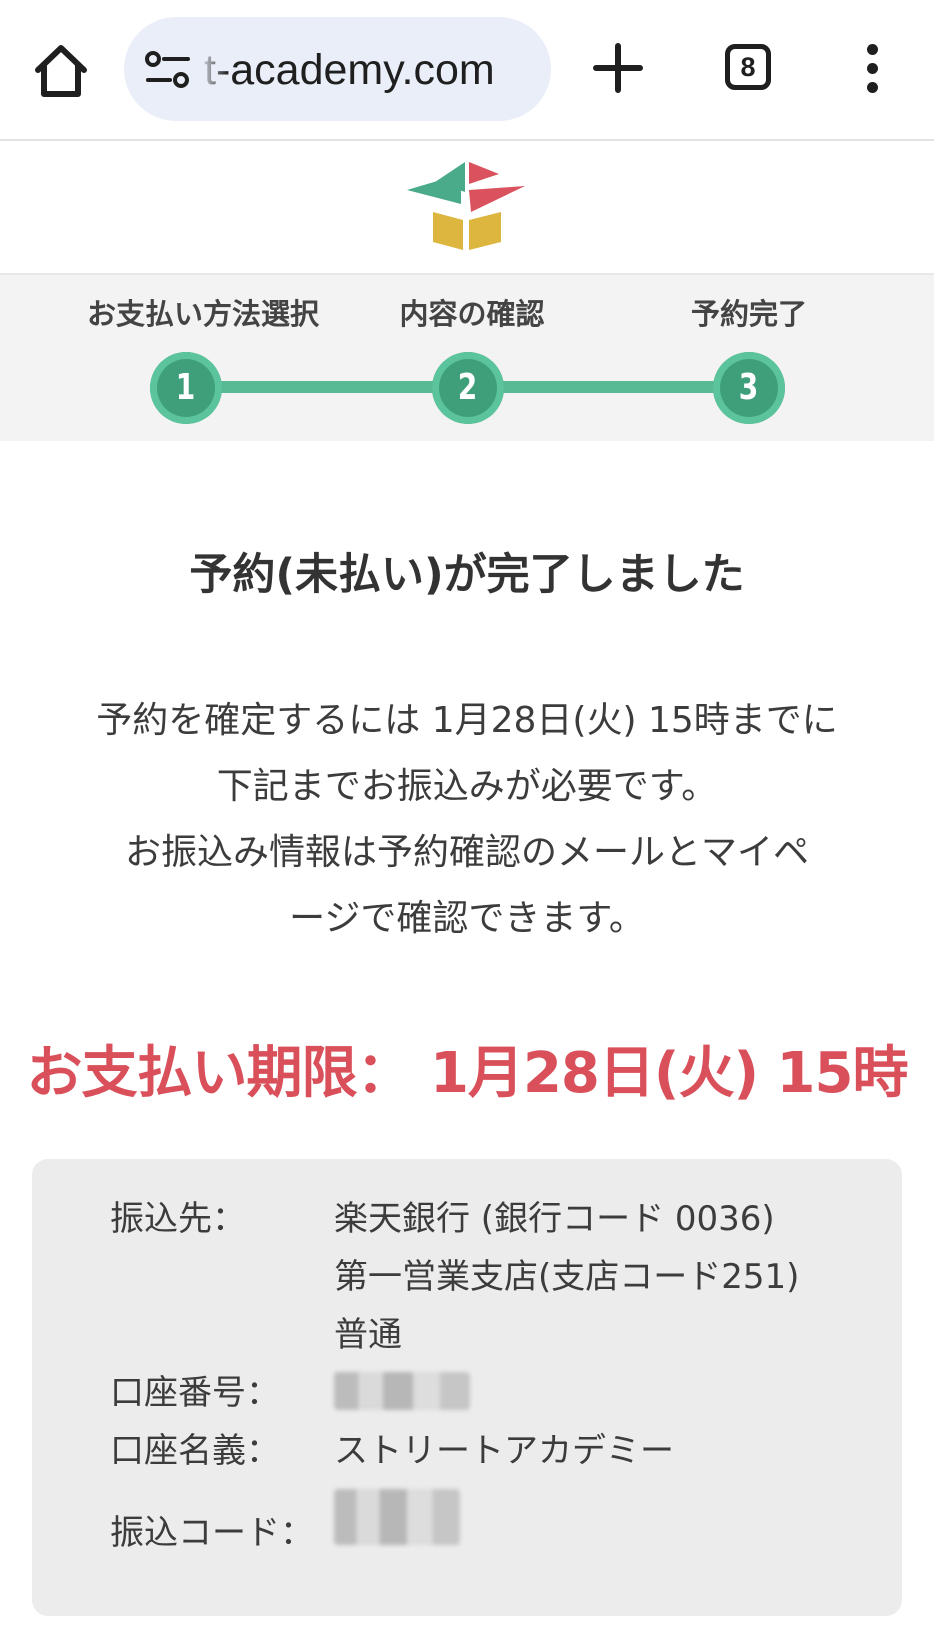  I want to click on url-fade, so click(213, 70).